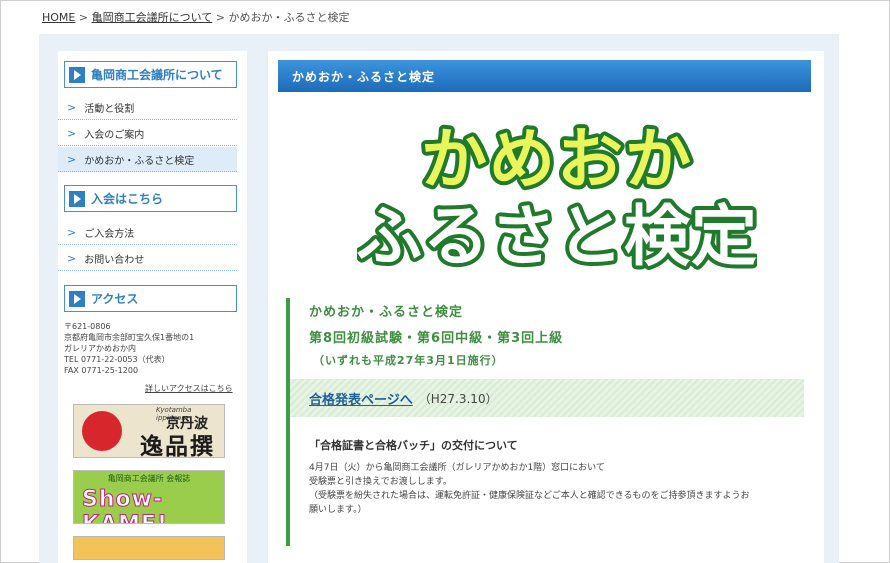  I want to click on address-line: TEL 0771-22-0053（代表）, so click(117, 359).